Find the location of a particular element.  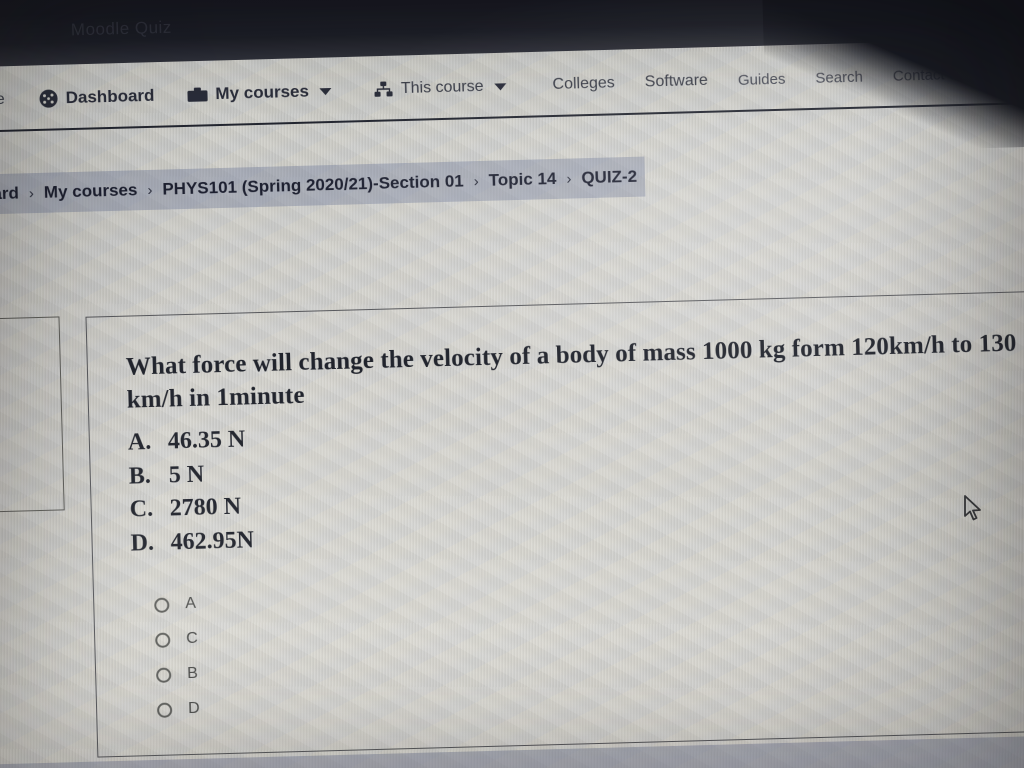

nav-item-this-course-label: This course is located at coordinates (442, 87).